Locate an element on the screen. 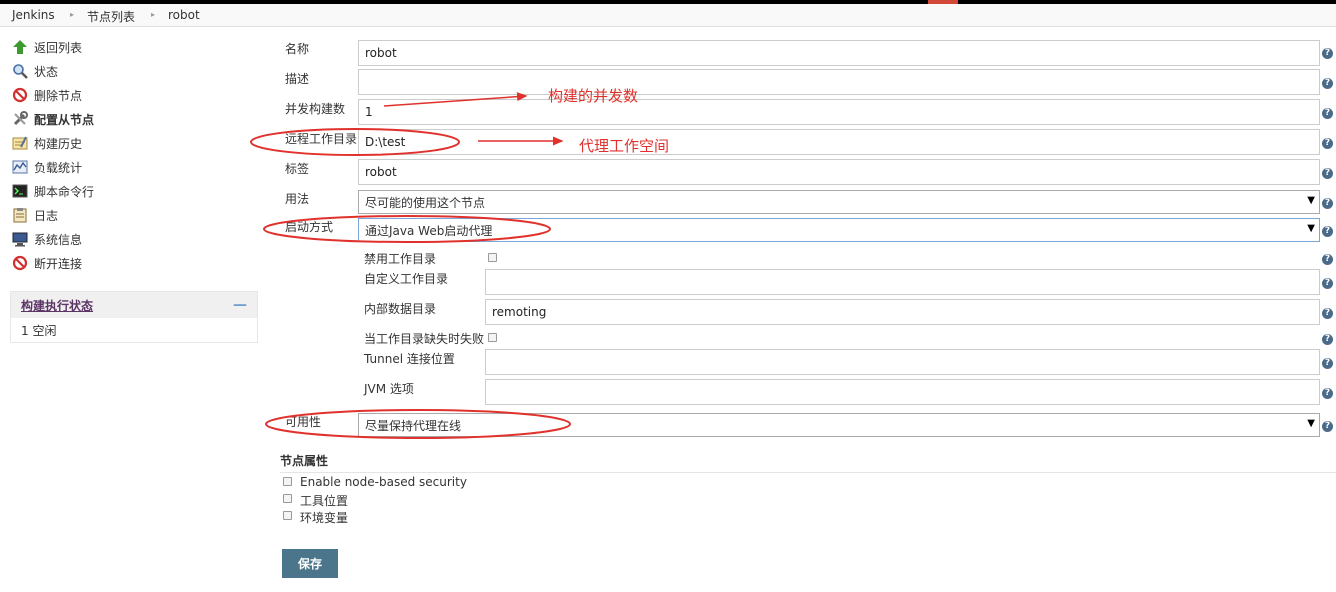  breadcrumb-jenkins: Jenkins is located at coordinates (33, 15).